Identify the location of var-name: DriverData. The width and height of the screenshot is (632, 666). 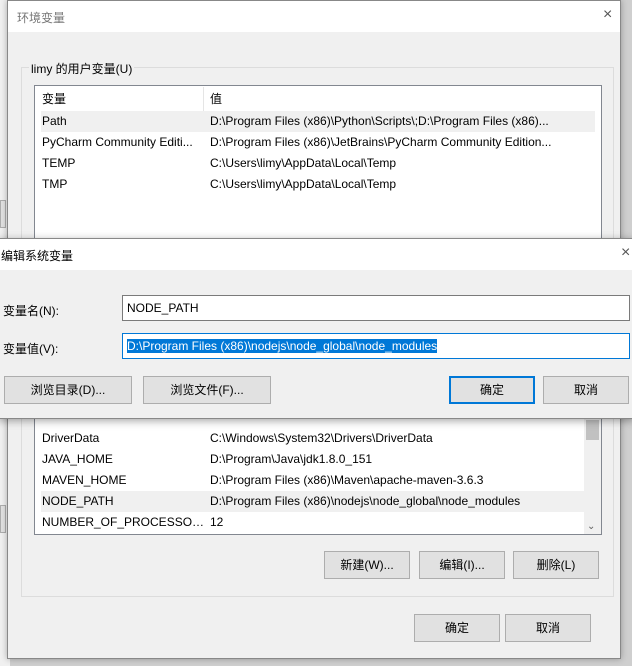
(71, 438).